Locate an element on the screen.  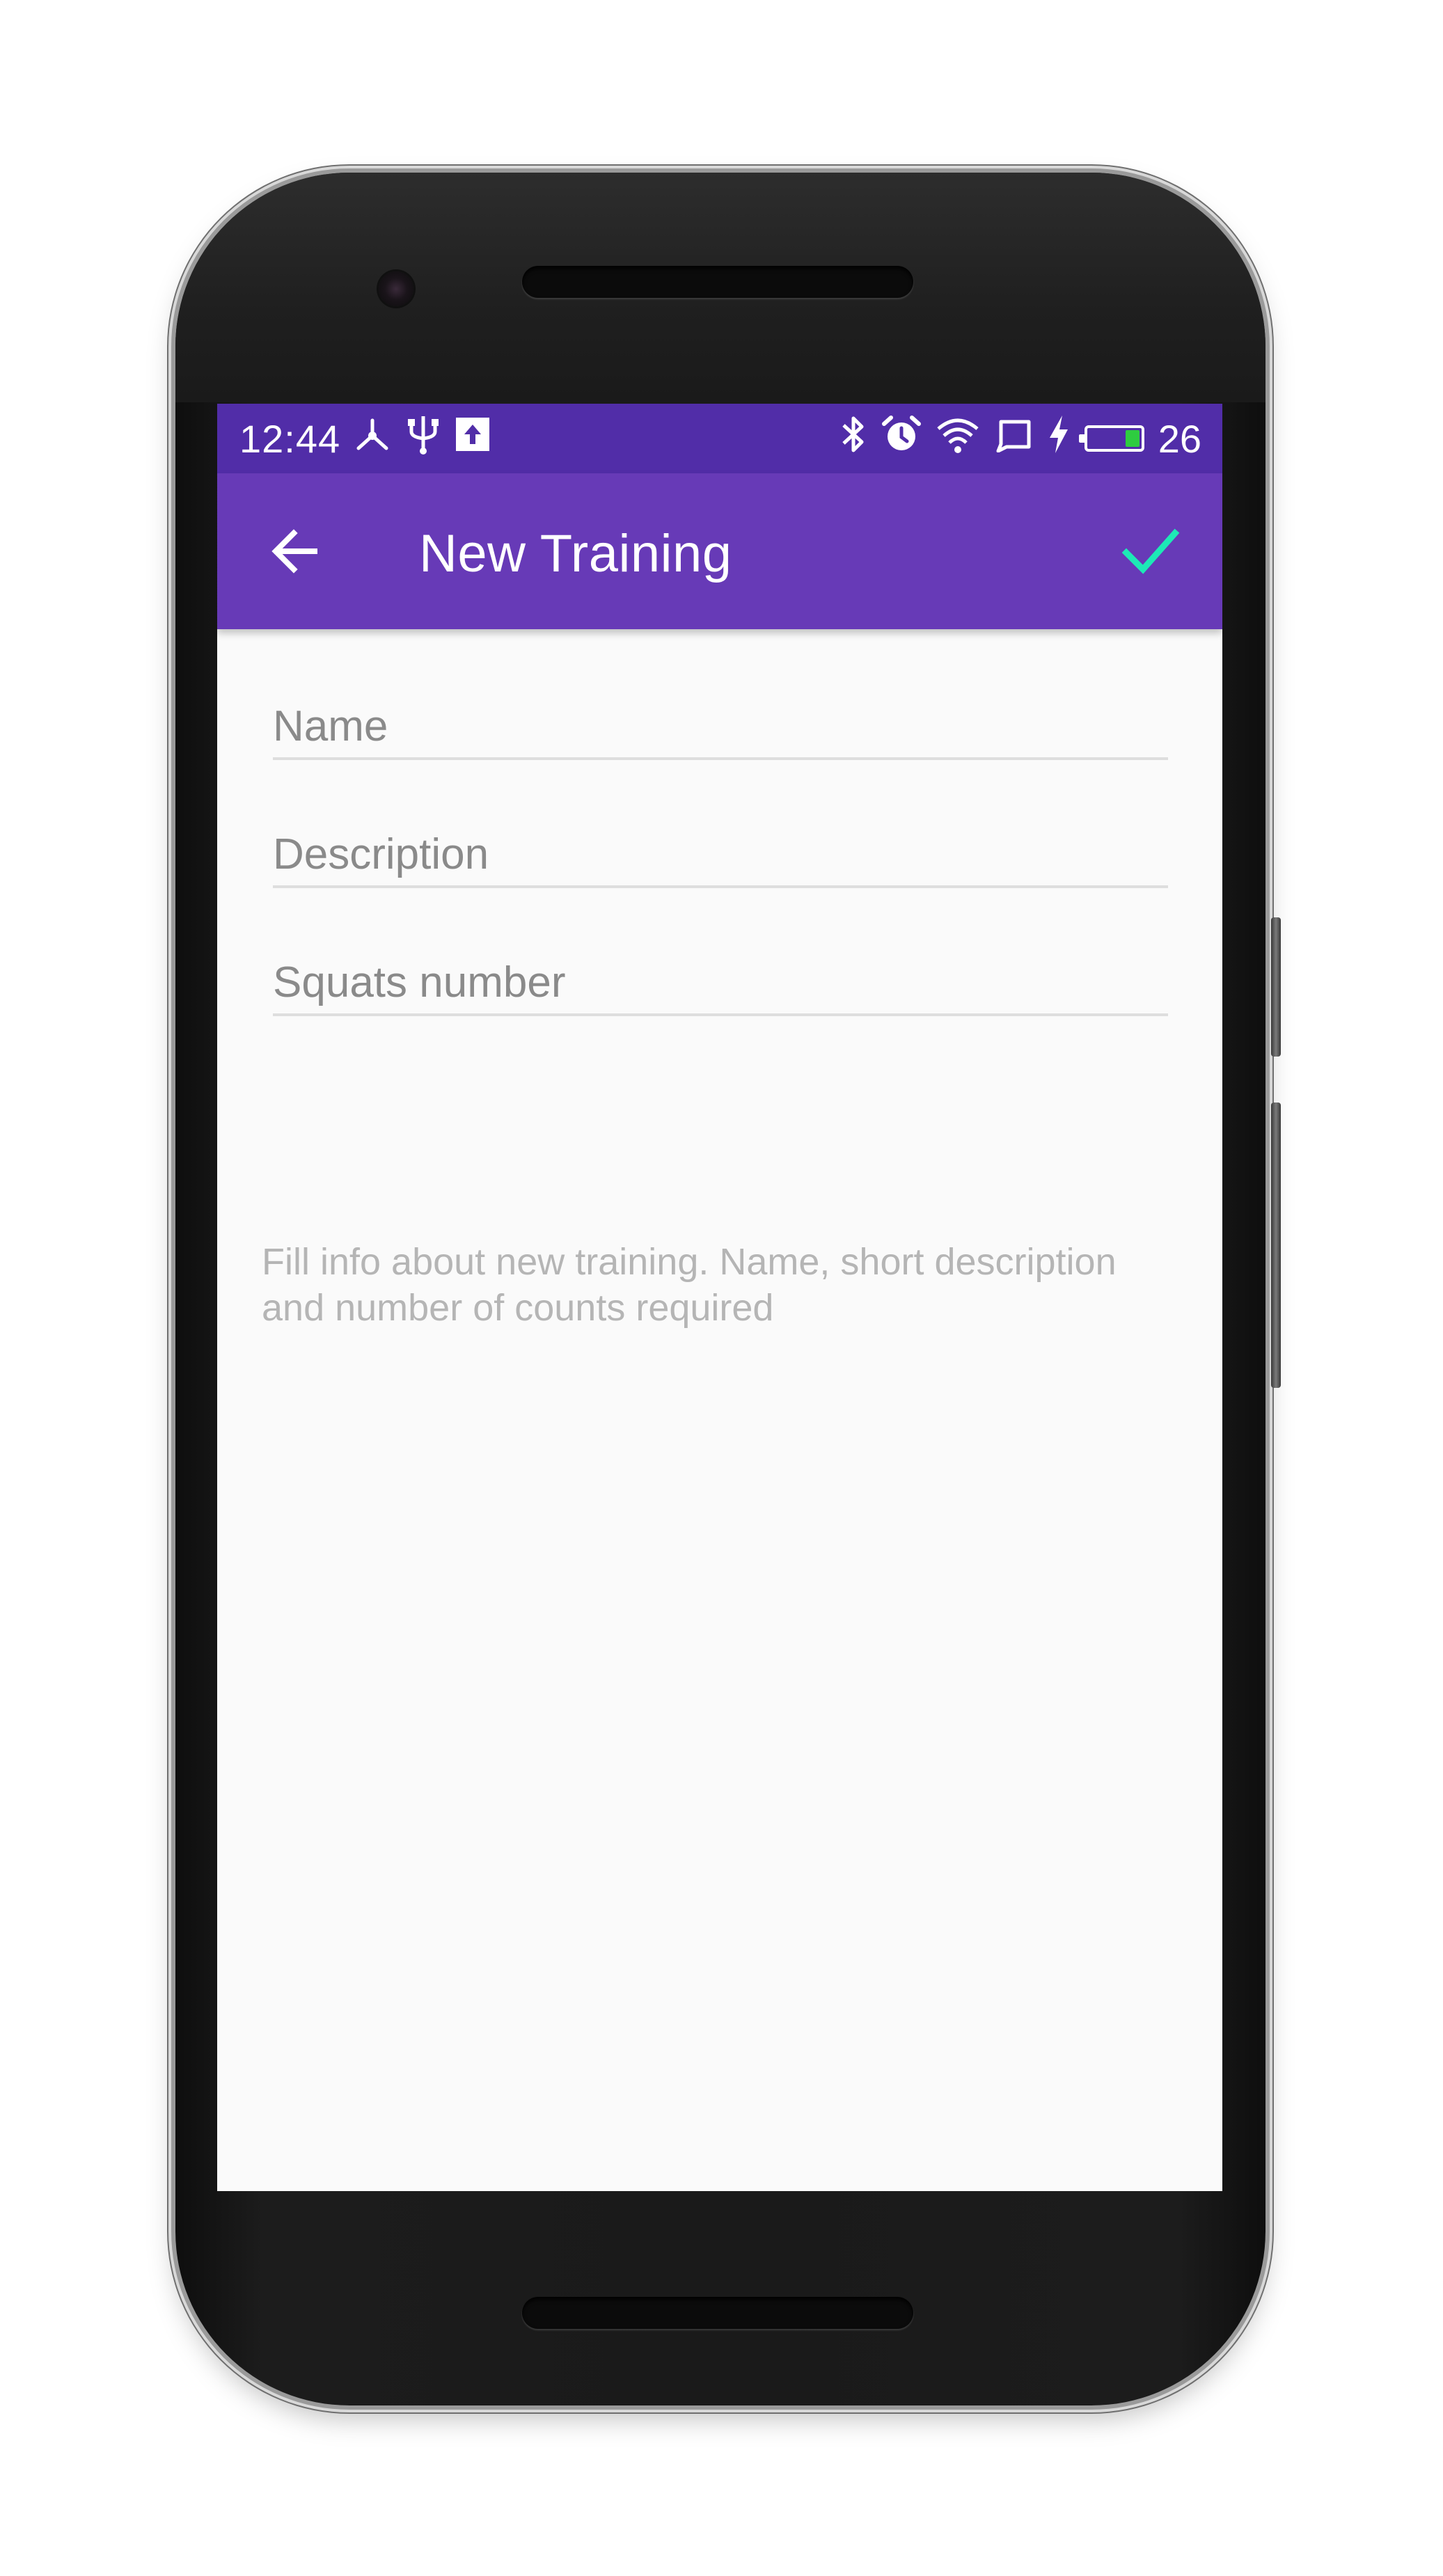
wifi-icon is located at coordinates (958, 439).